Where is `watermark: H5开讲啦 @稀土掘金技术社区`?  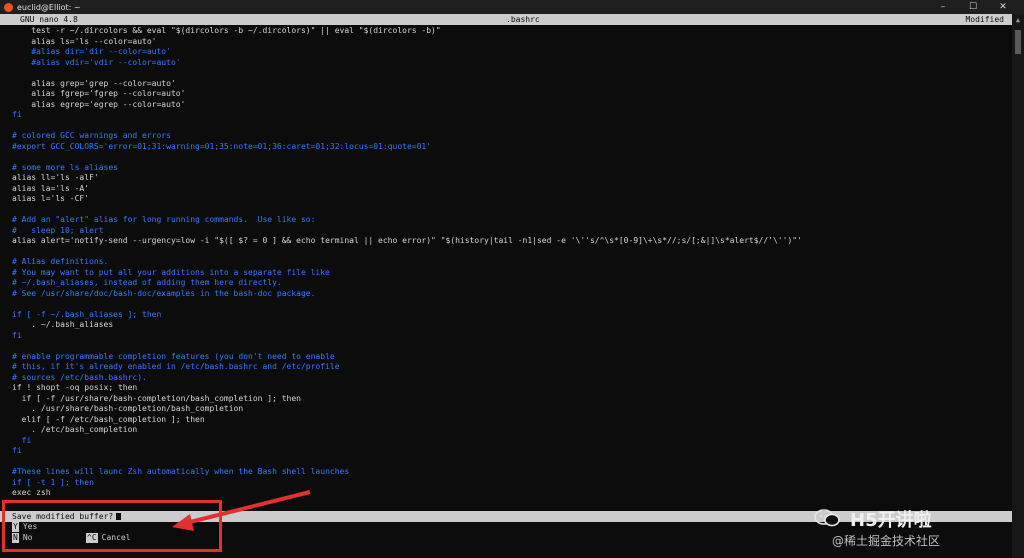
watermark: H5开讲啦 @稀土掘金技术社区 is located at coordinates (909, 523).